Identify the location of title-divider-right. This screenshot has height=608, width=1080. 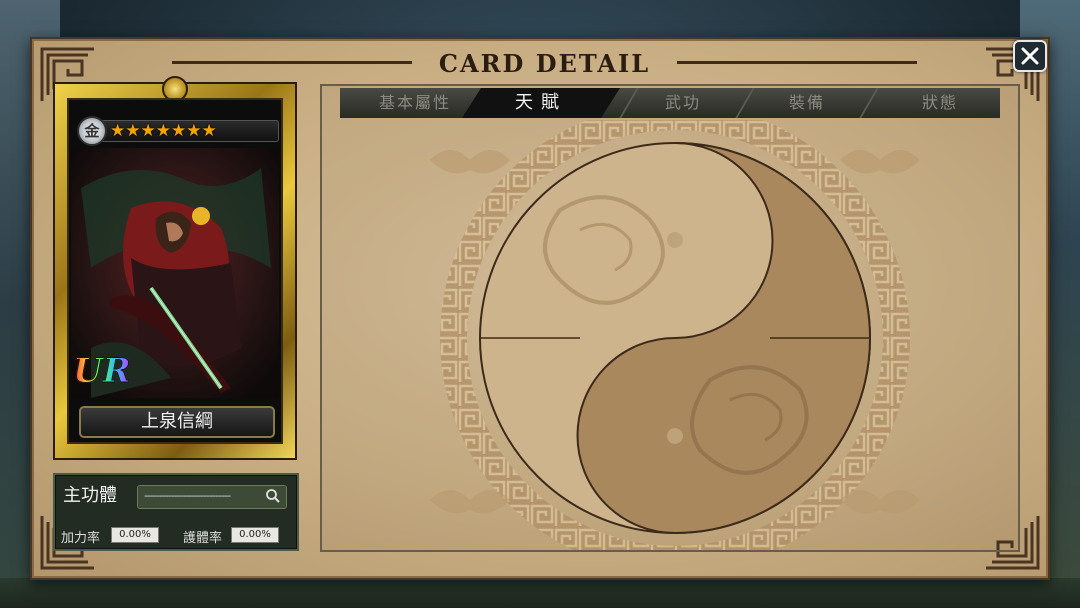
(797, 62).